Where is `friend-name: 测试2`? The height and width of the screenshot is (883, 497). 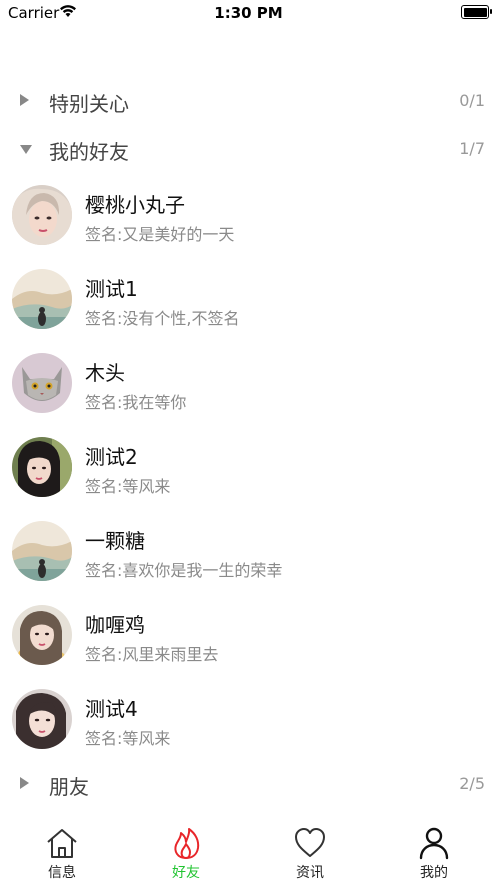
friend-name: 测试2 is located at coordinates (111, 457).